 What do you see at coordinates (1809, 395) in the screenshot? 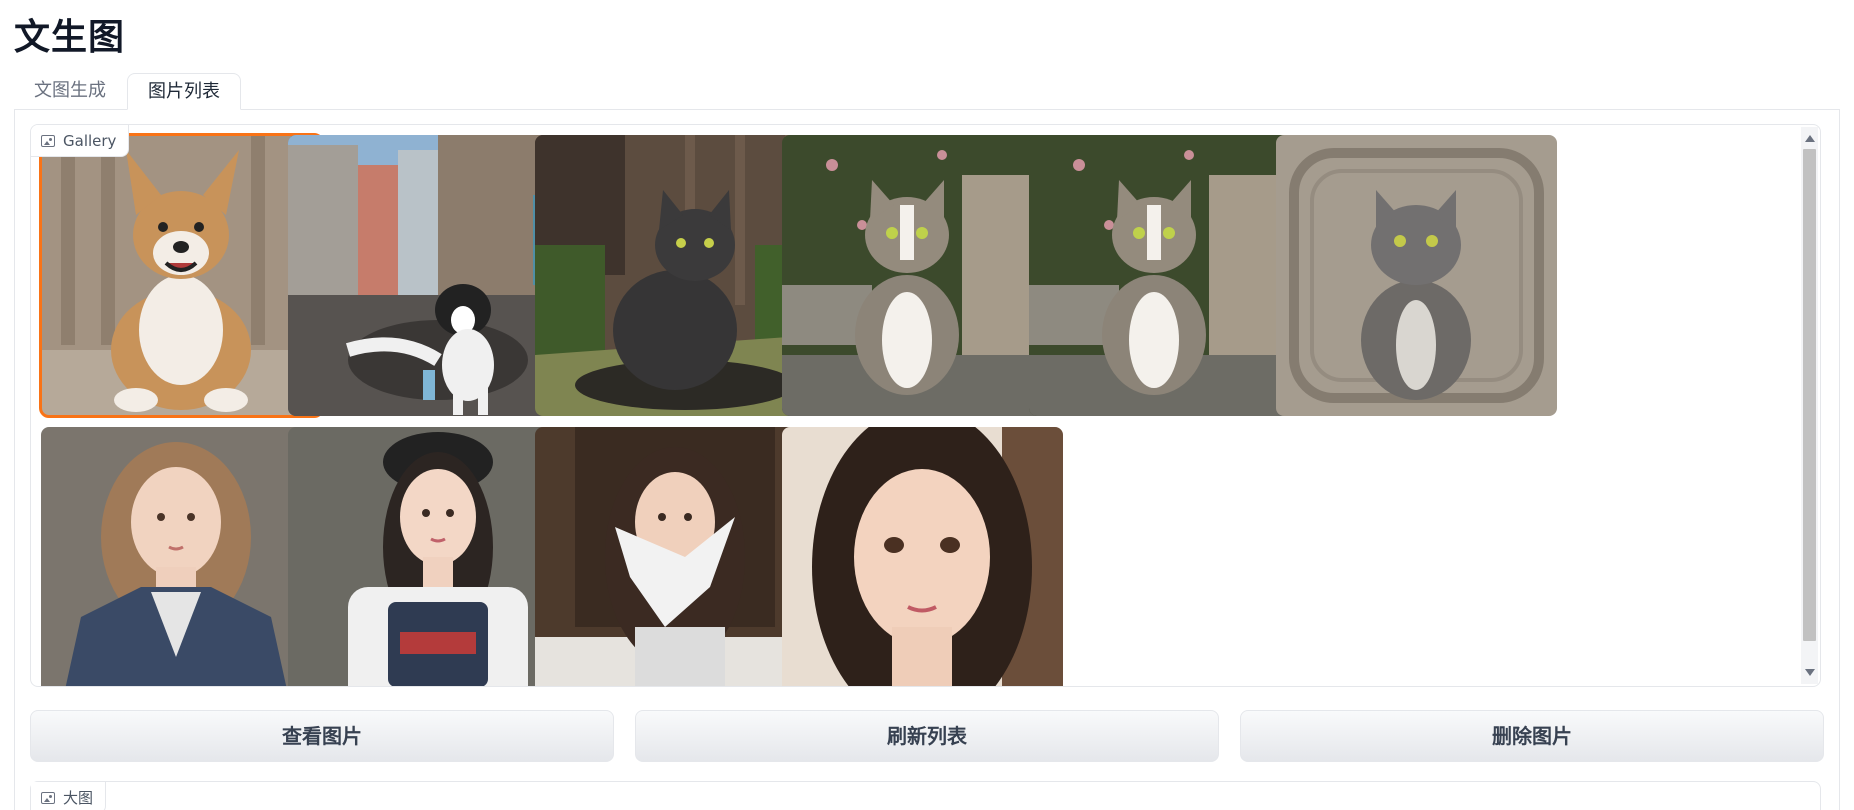
I see `scrollbar-thumb` at bounding box center [1809, 395].